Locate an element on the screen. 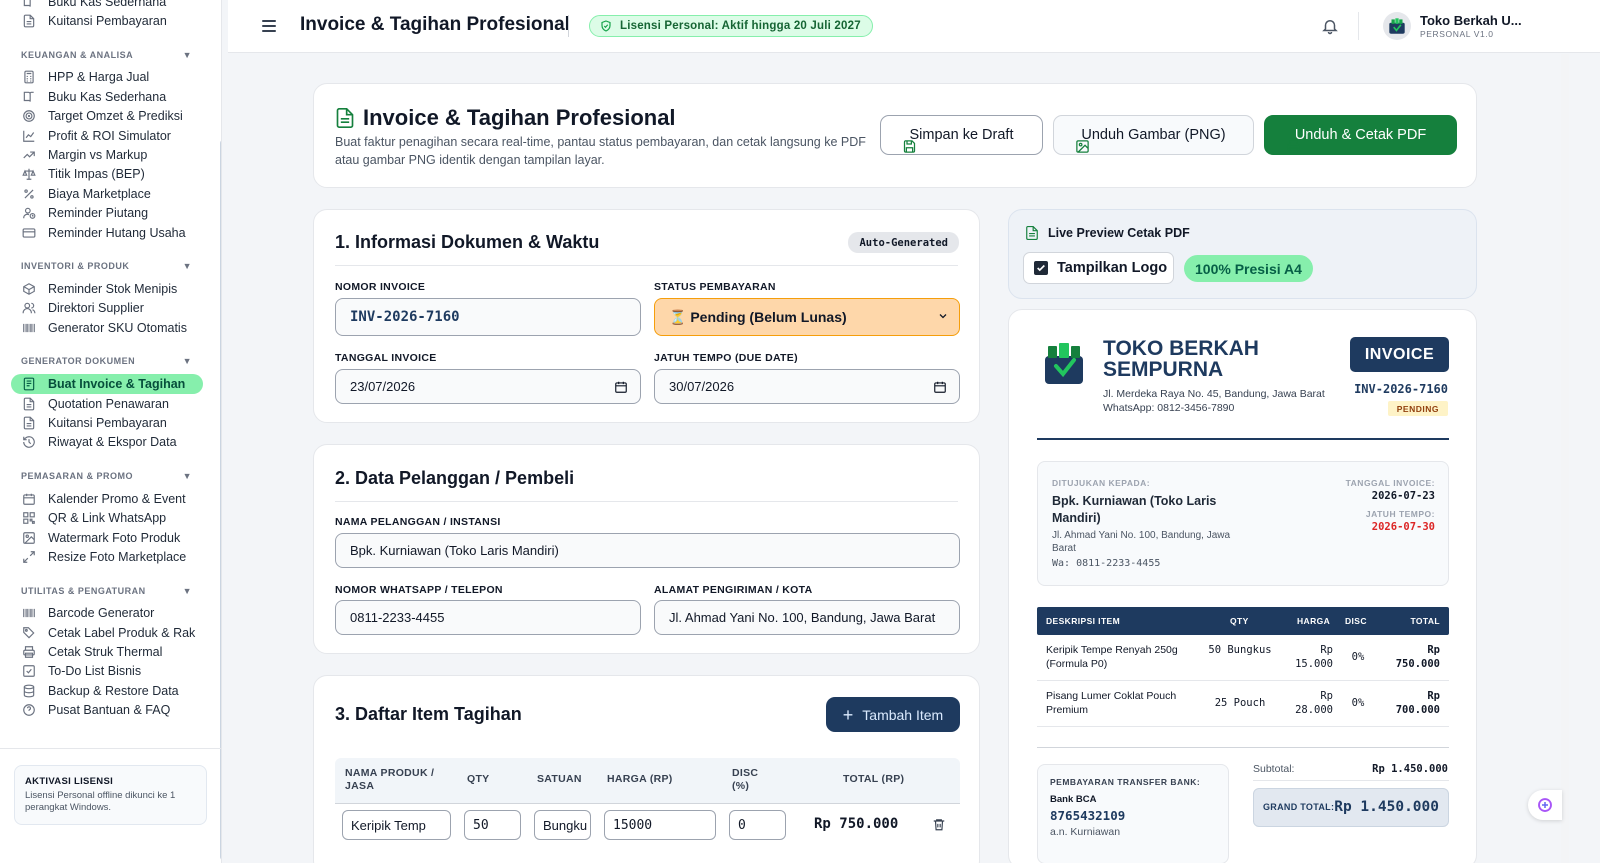  sidebar-item-label: Buat Invoice & Tagihan is located at coordinates (117, 384).